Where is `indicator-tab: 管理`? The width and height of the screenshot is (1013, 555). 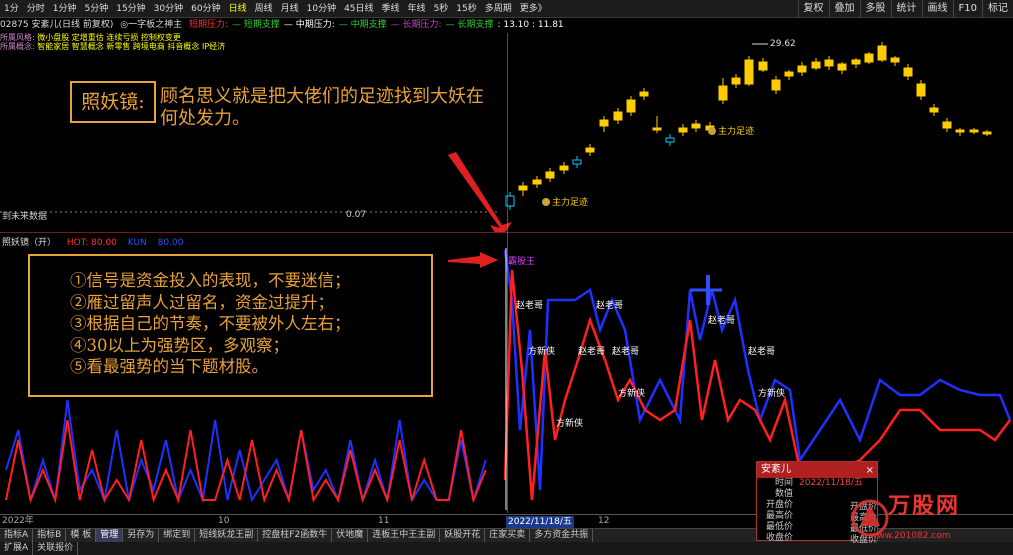 indicator-tab: 管理 is located at coordinates (110, 535).